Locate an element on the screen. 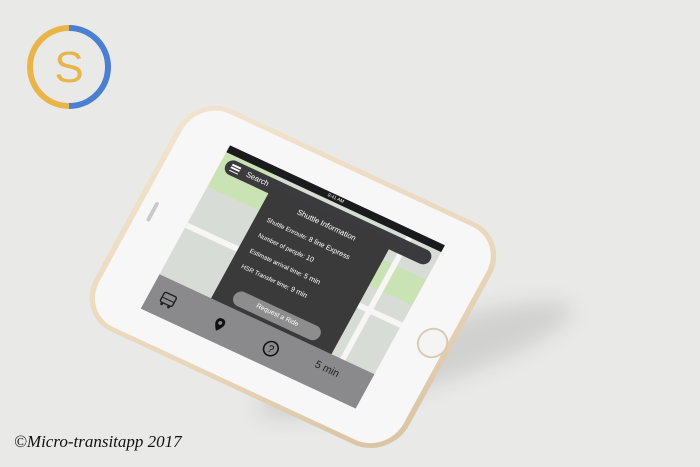 The image size is (700, 467). hamburger-menu-icon is located at coordinates (235, 169).